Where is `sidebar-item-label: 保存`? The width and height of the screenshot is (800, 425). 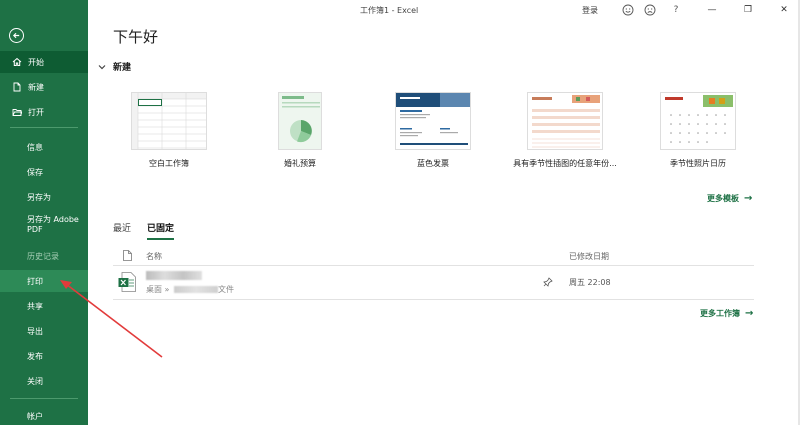
sidebar-item-label: 保存 is located at coordinates (35, 172).